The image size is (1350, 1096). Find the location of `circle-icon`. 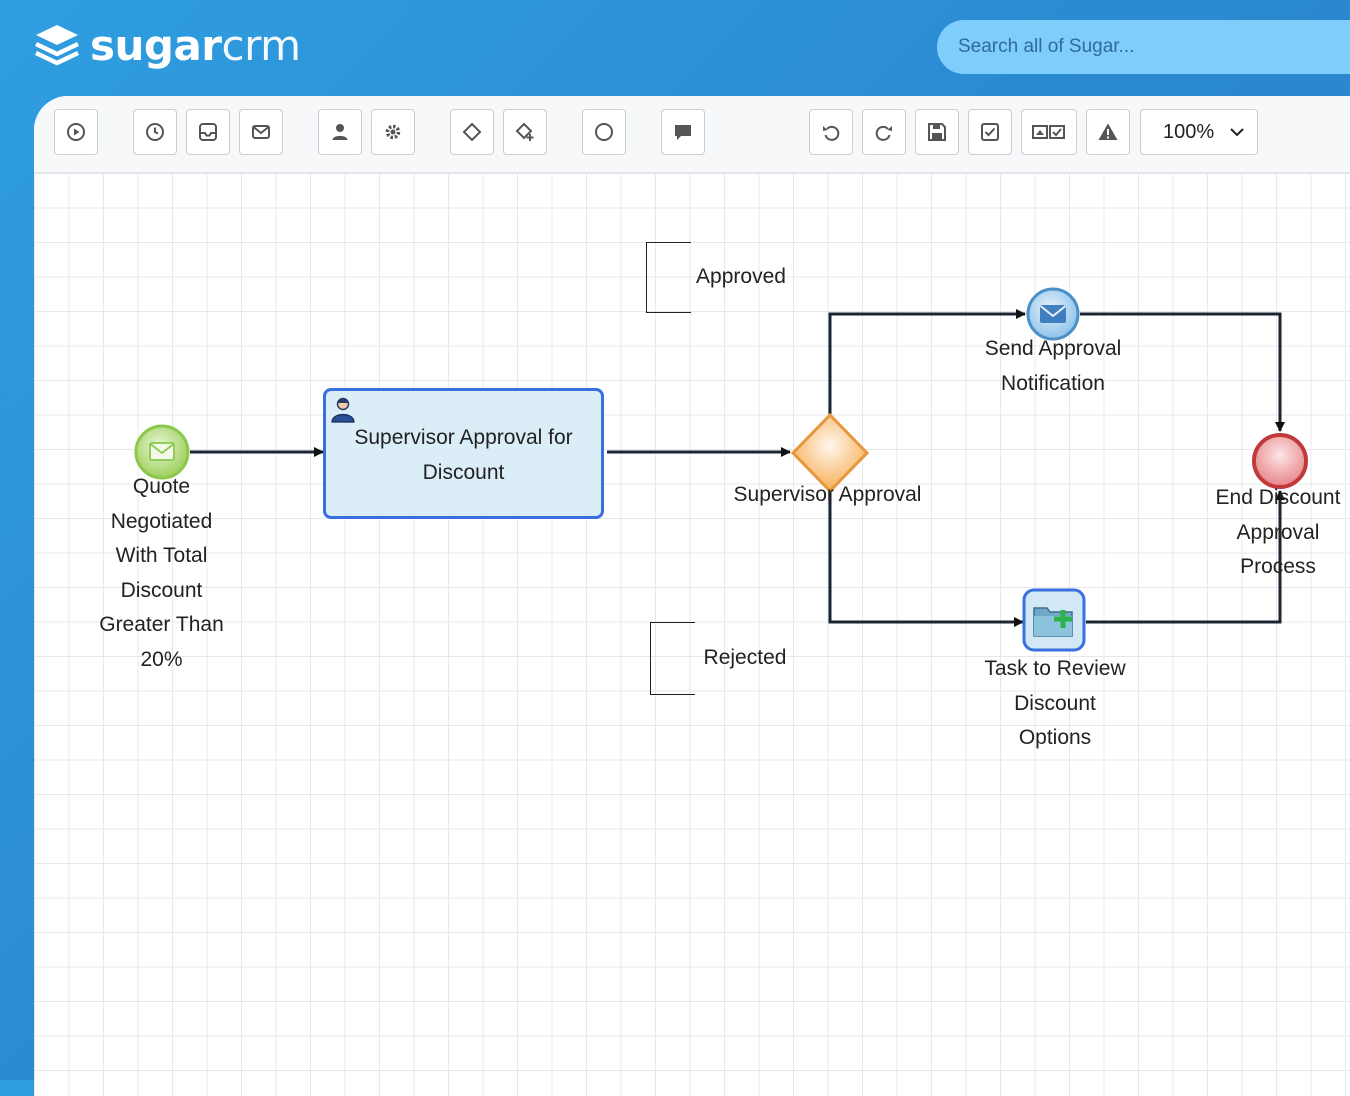

circle-icon is located at coordinates (604, 132).